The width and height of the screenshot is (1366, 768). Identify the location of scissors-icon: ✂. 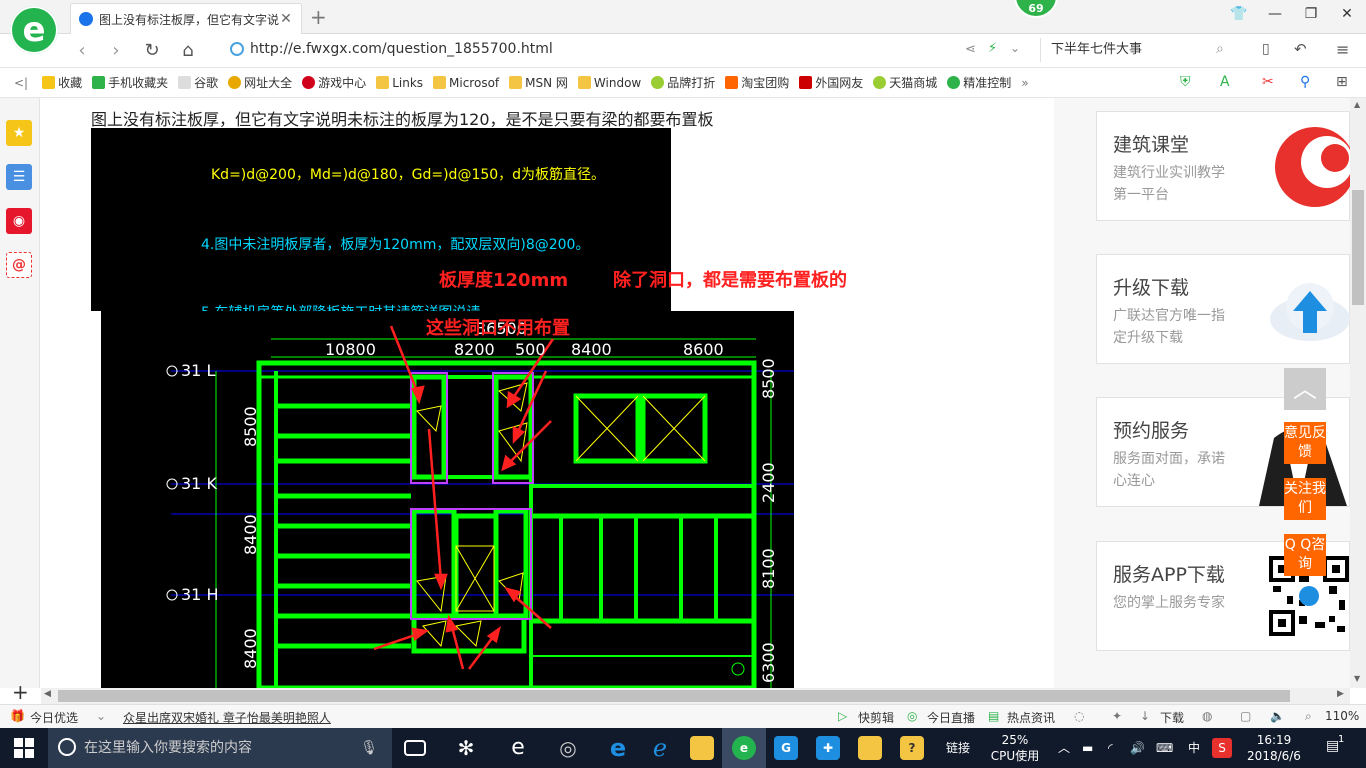
(1268, 82).